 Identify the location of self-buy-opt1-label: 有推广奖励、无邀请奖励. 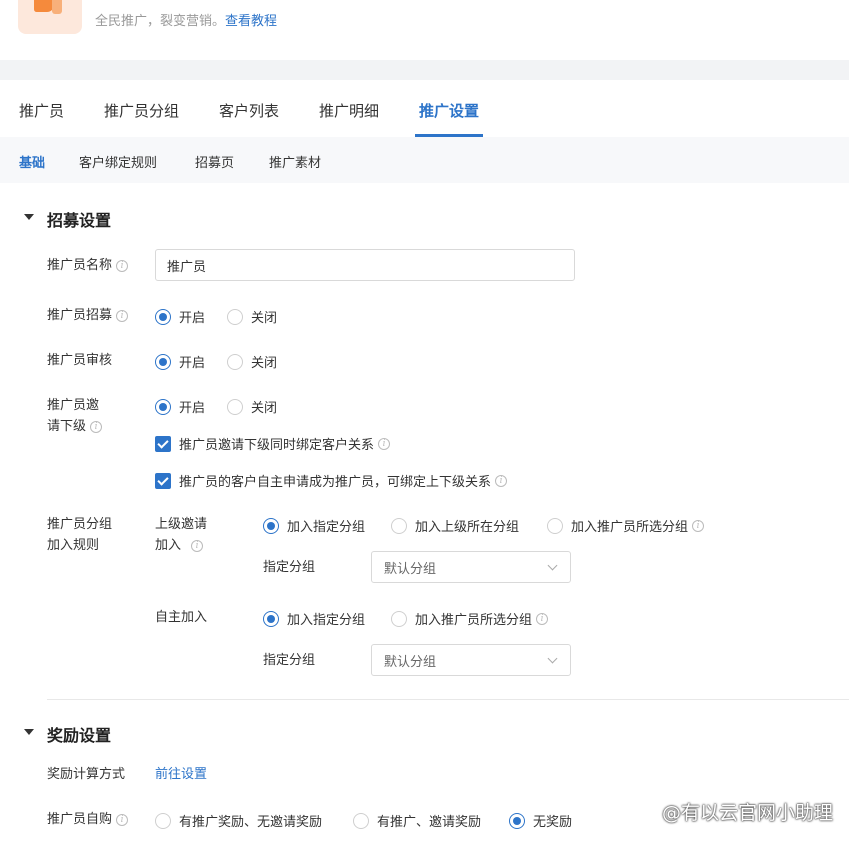
(251, 822).